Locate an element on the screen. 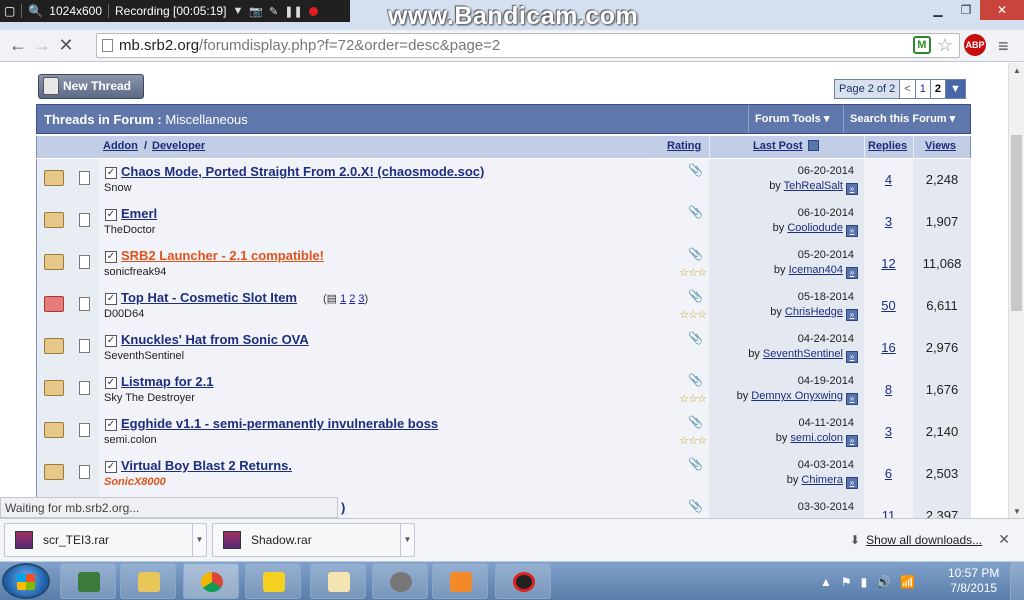 This screenshot has height=600, width=1024. replies-link: 6 is located at coordinates (888, 473).